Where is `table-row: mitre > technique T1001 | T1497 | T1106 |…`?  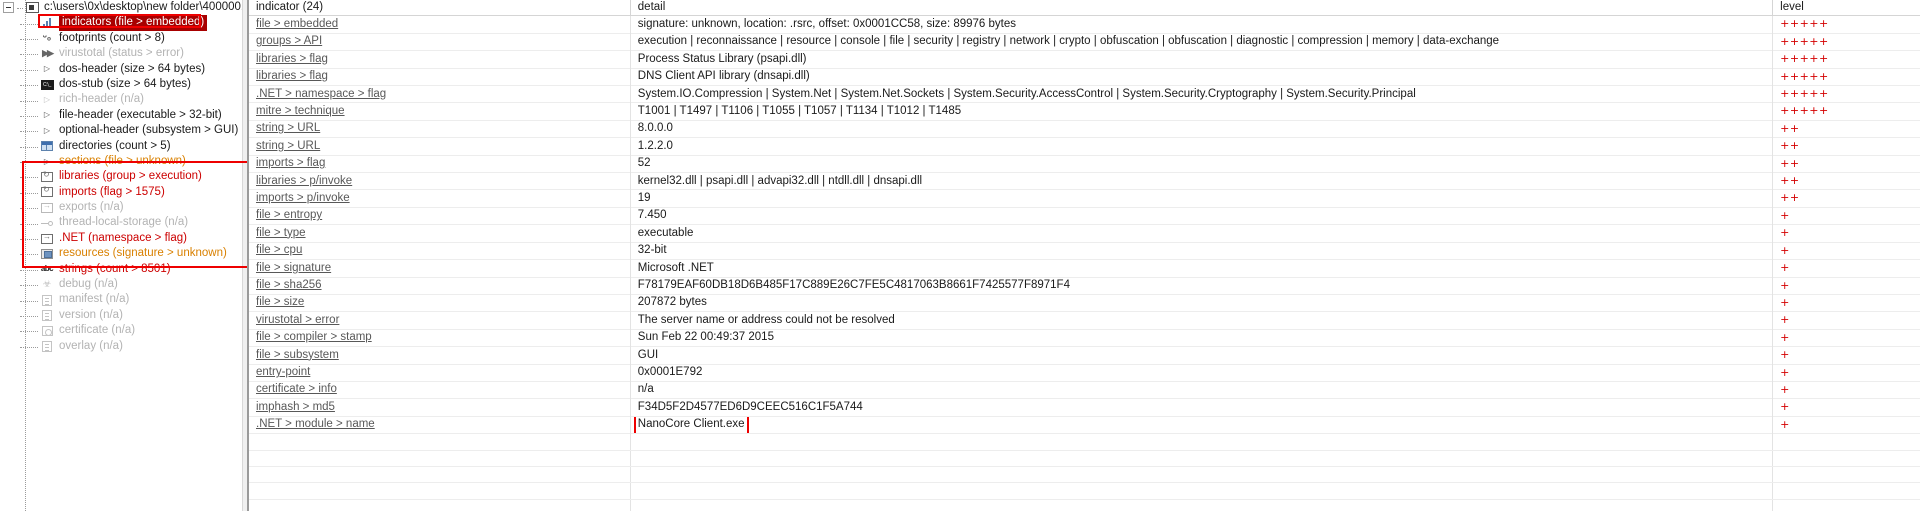
table-row: mitre > technique T1001 | T1497 | T1106 |… is located at coordinates (1084, 111).